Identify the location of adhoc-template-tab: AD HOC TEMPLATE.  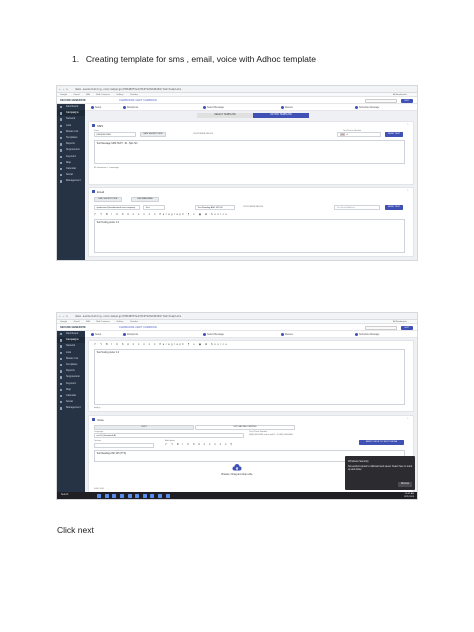
(281, 115).